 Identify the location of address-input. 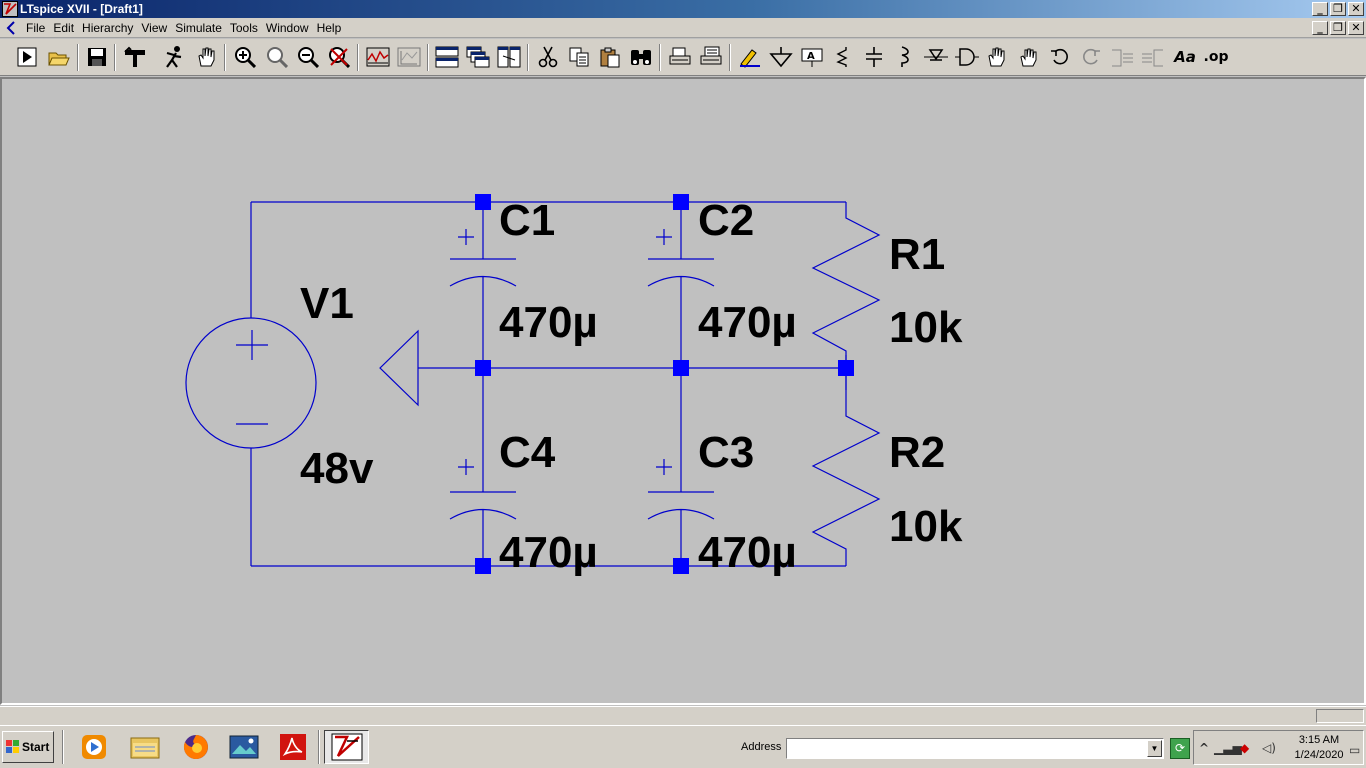
(975, 748).